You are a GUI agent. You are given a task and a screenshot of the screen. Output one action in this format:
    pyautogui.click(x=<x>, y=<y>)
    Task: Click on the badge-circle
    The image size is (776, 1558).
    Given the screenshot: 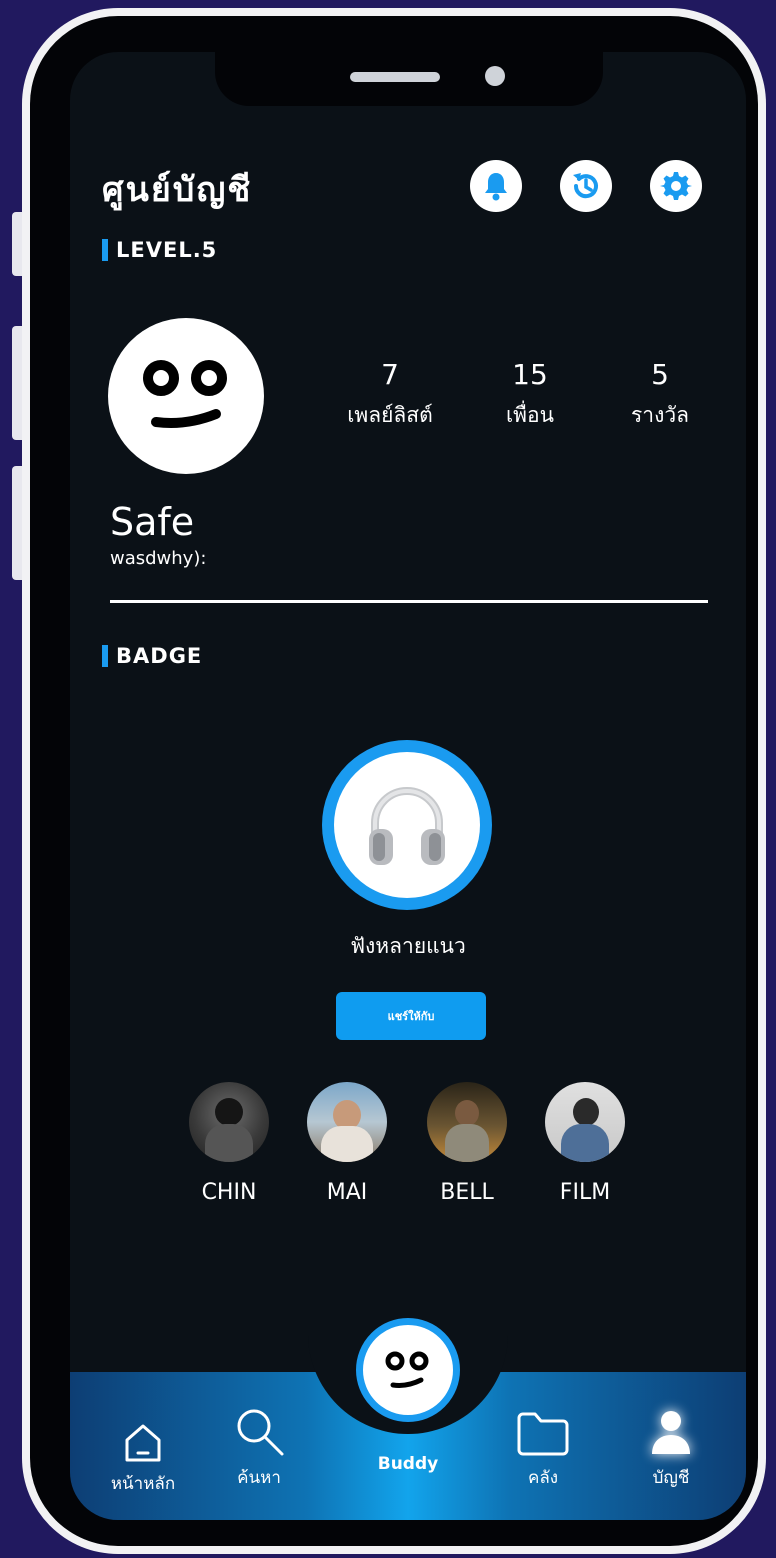 What is the action you would take?
    pyautogui.click(x=407, y=825)
    